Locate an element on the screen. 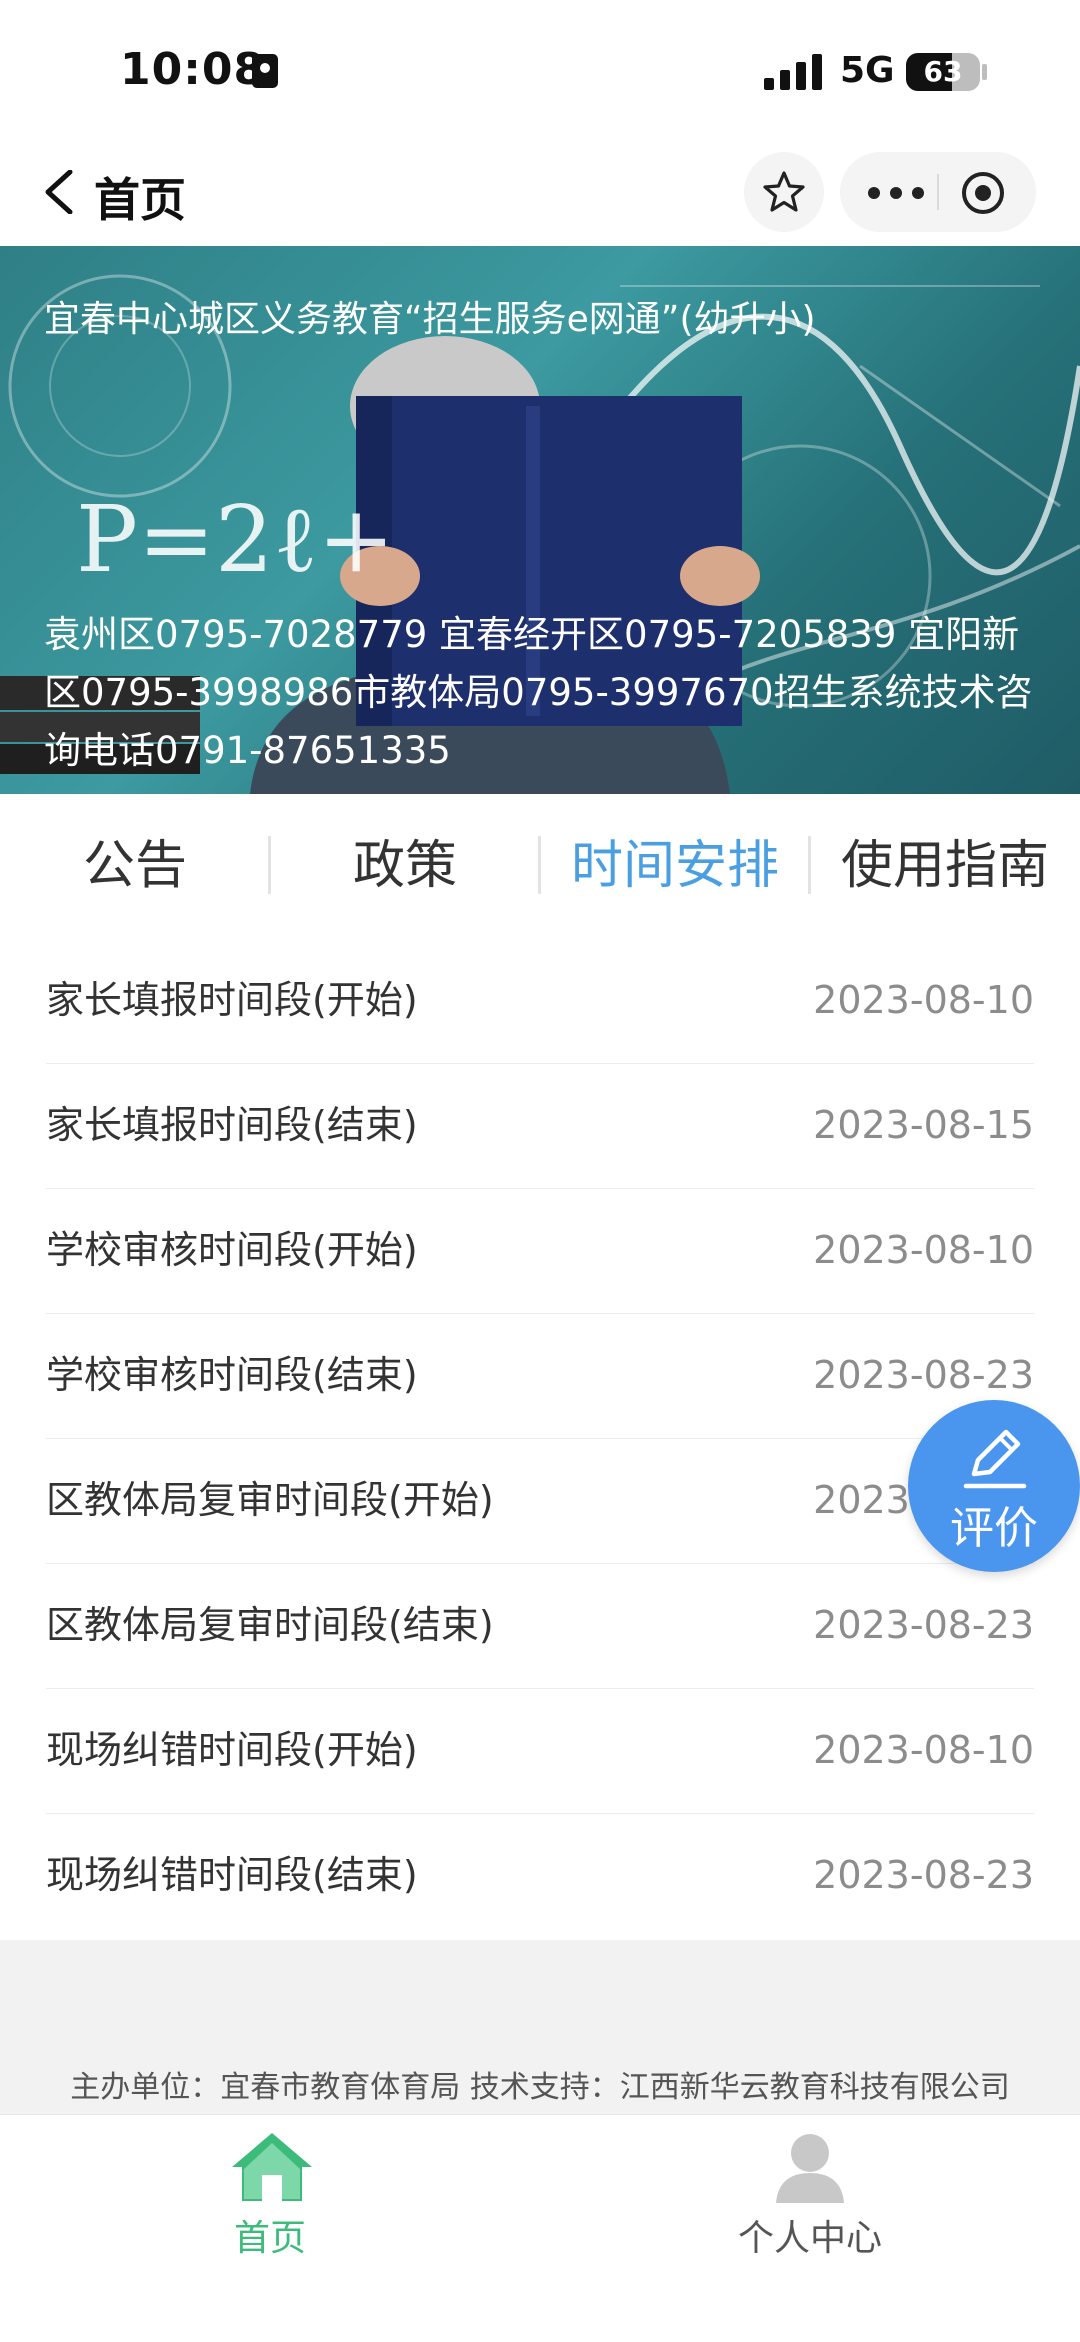 This screenshot has height=2342, width=1080. pen-icon is located at coordinates (995, 1459).